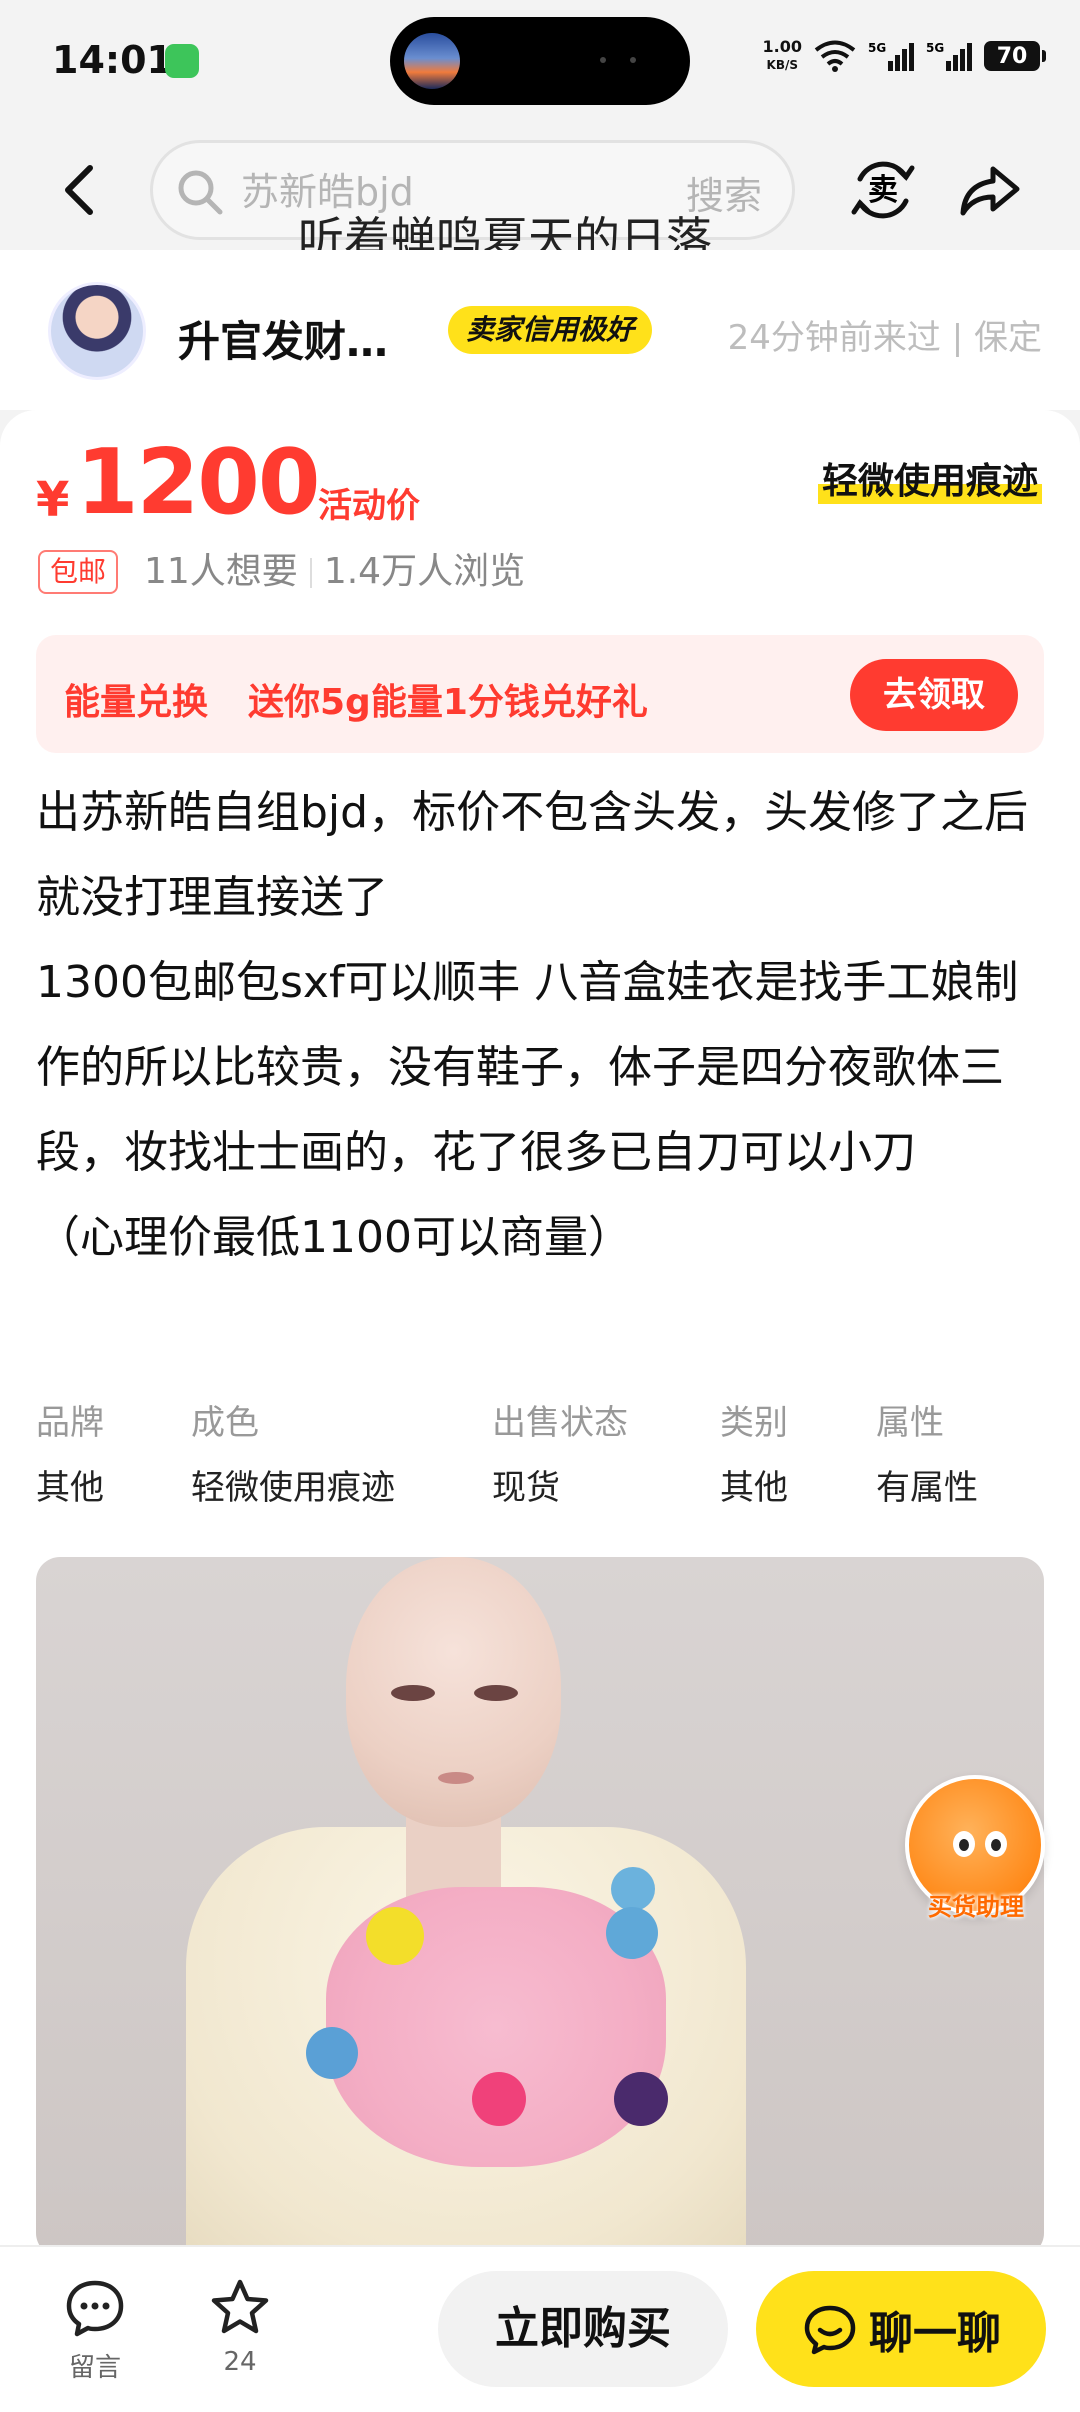 This screenshot has height=2412, width=1080. I want to click on status-bar: 14:01 1.00 KB/S 5G 5G 70, so click(540, 62).